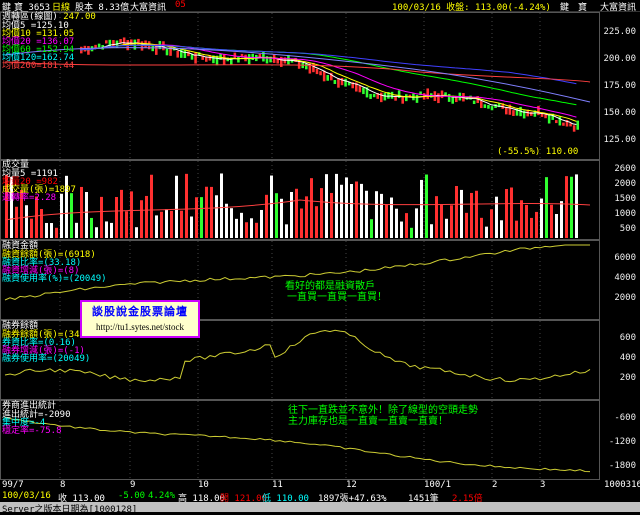  I want to click on margin-tick-2: 2000, so click(625, 298).